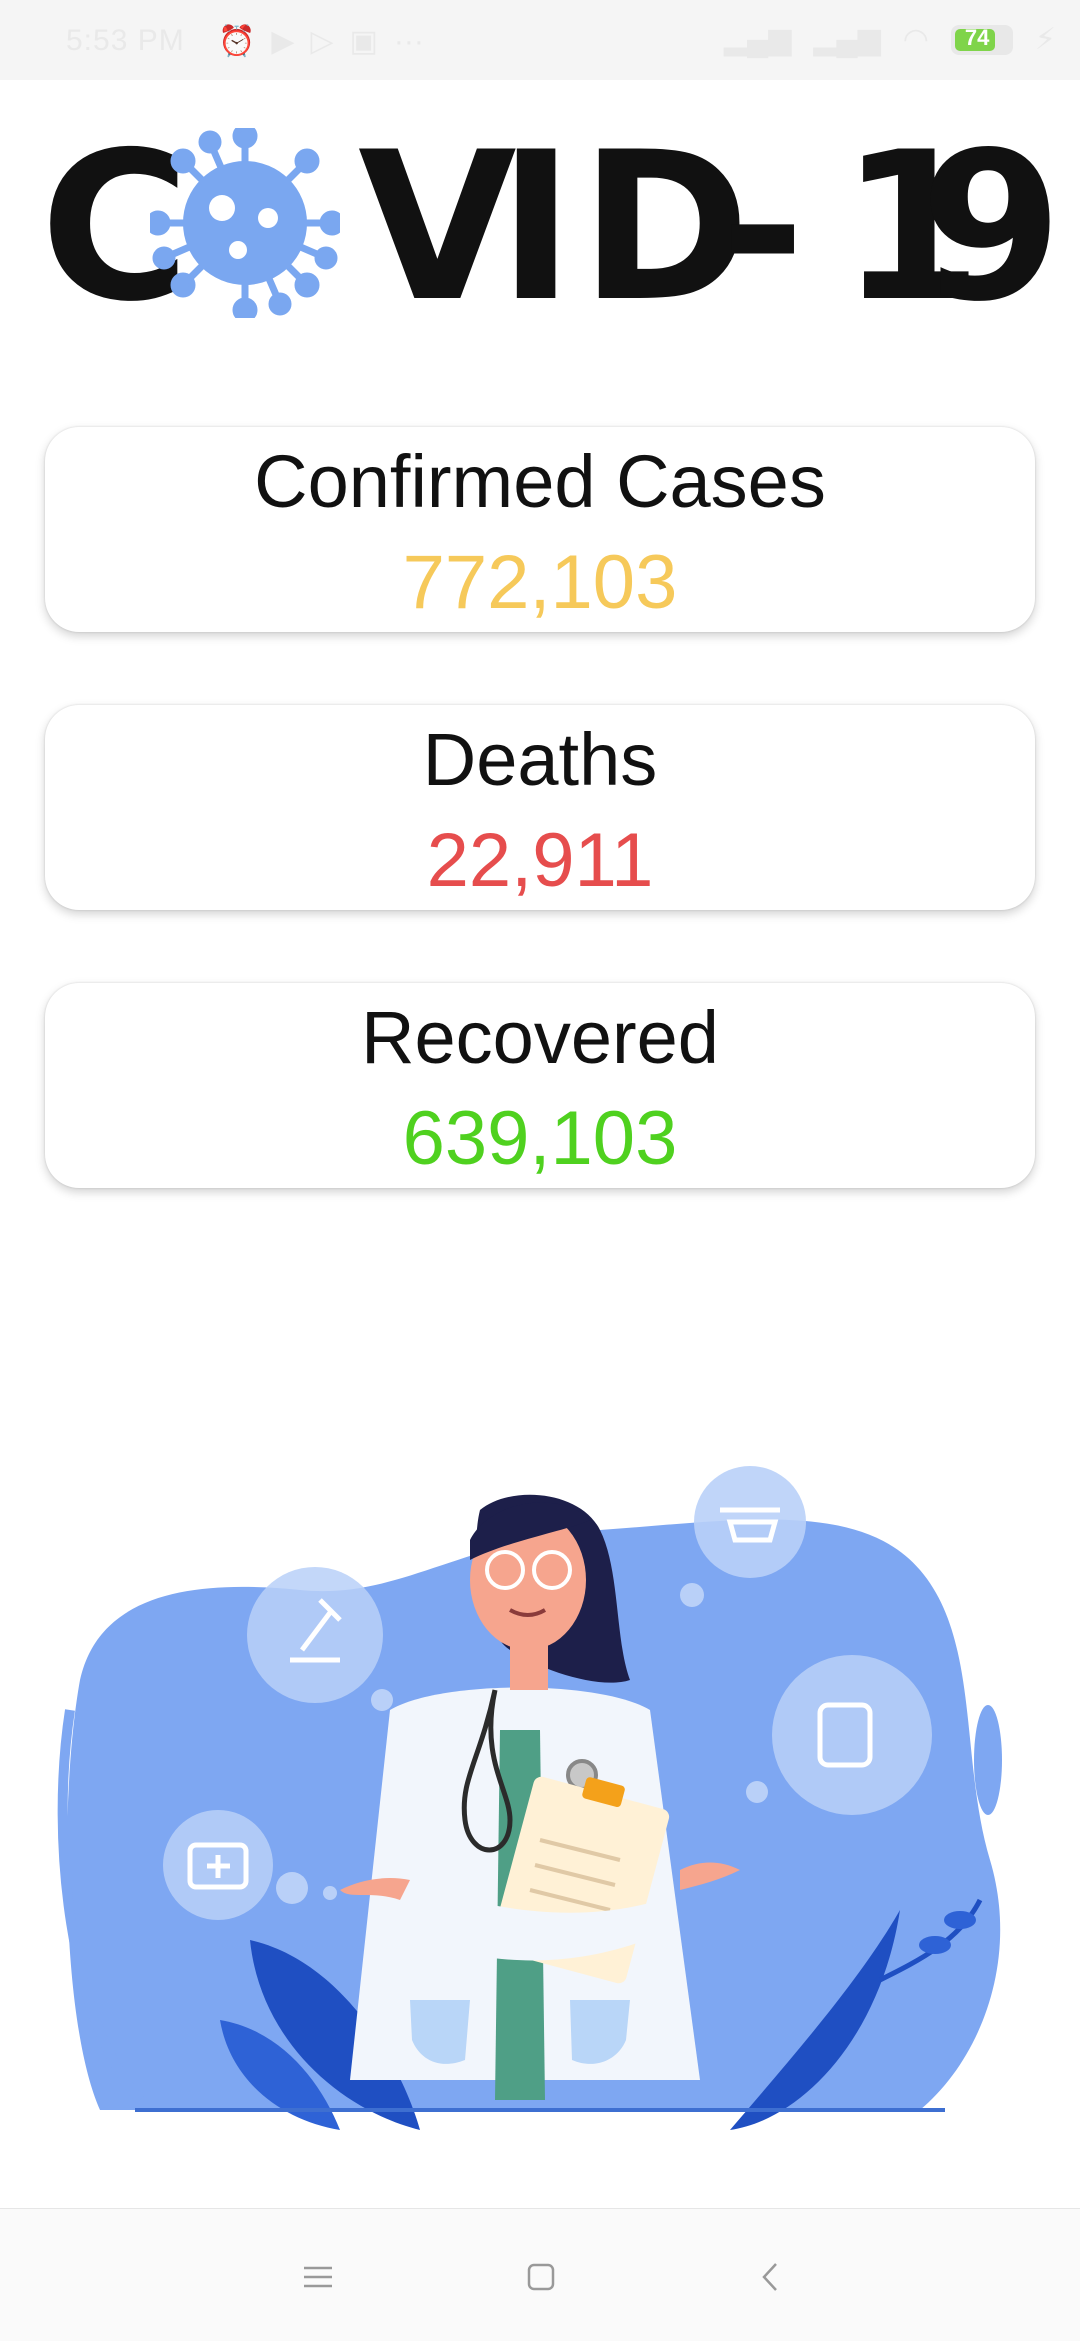 The height and width of the screenshot is (2341, 1080). I want to click on stat-value: 772,103, so click(540, 582).